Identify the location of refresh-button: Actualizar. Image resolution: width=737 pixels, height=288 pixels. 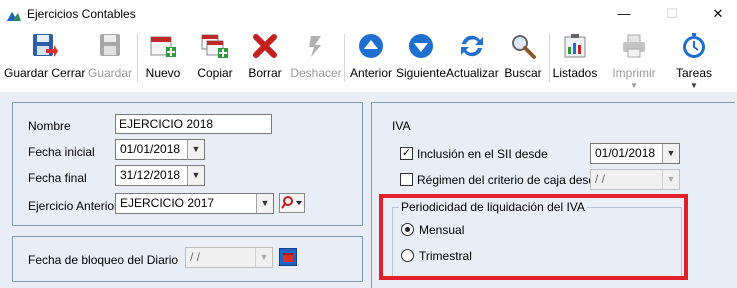
(472, 61).